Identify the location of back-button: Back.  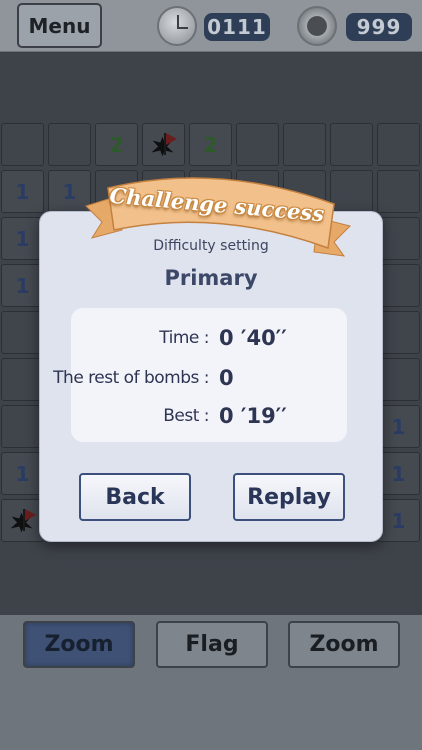
(135, 497).